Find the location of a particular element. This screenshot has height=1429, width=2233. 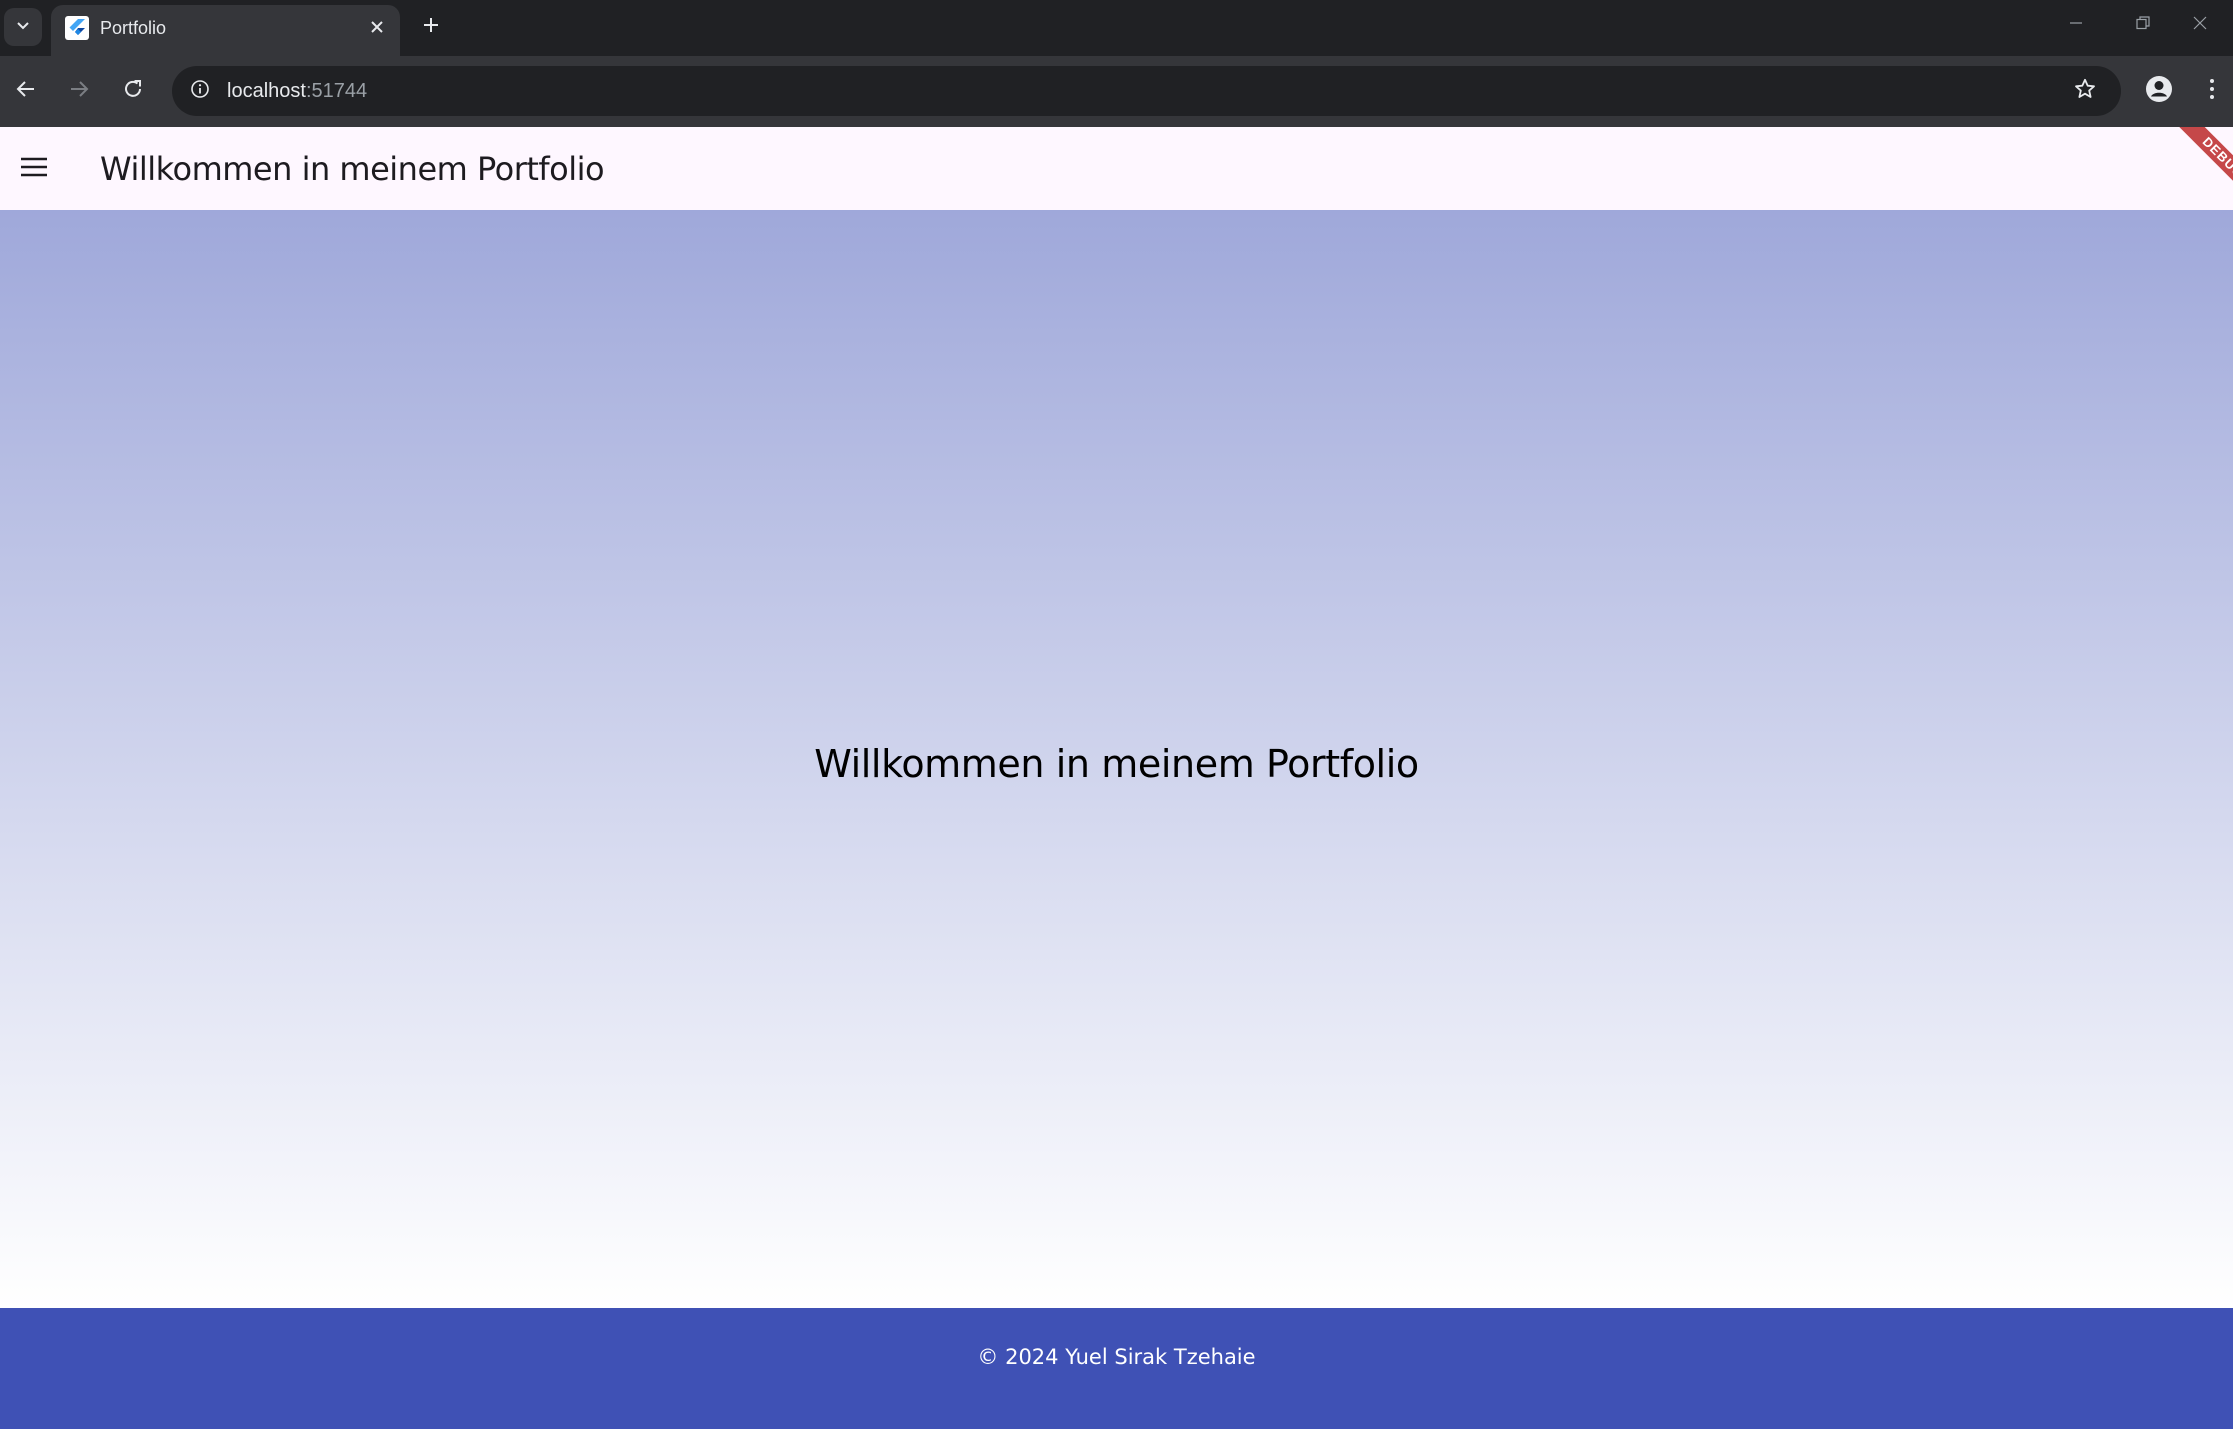

browser-toolbar: localhost:51744 is located at coordinates (1116, 91).